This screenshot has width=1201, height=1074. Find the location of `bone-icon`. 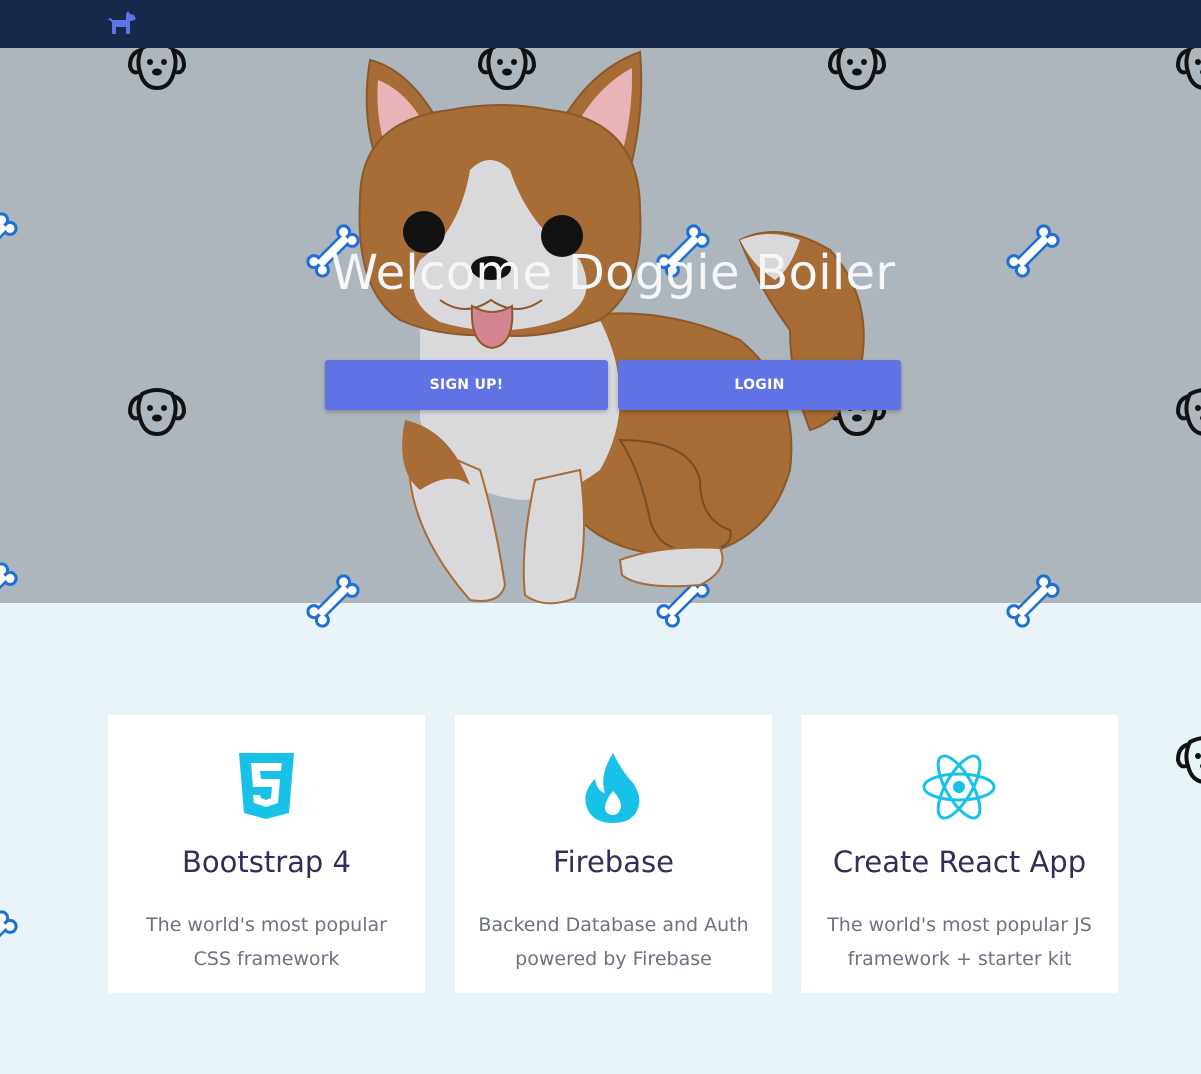

bone-icon is located at coordinates (9, 932).